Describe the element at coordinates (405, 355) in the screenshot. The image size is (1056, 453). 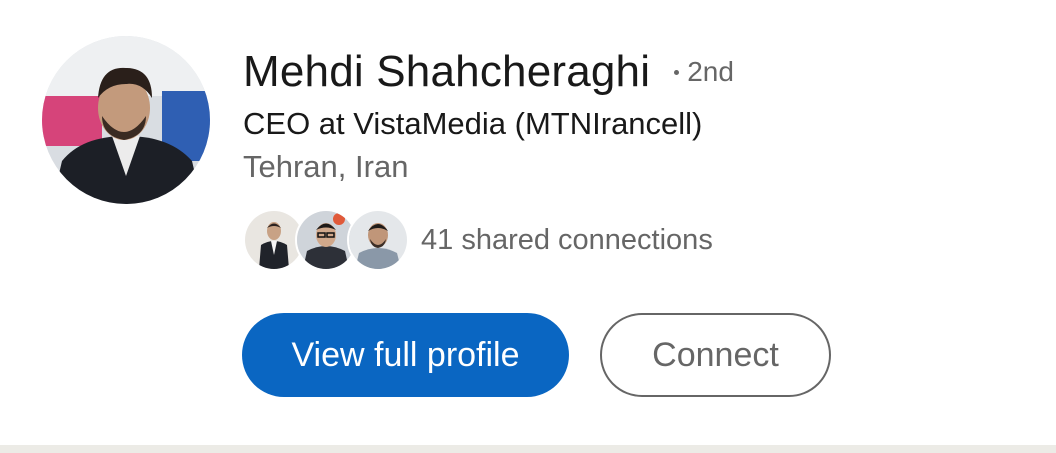
I see `view-full-profile-button: View full profile` at that location.